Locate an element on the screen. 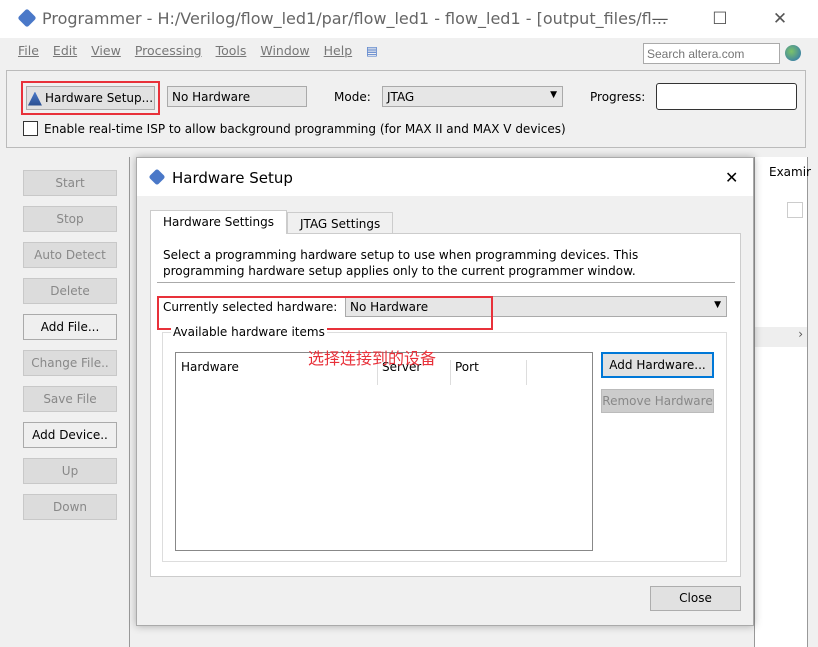 The image size is (818, 647). menu-tools: Tools is located at coordinates (231, 50).